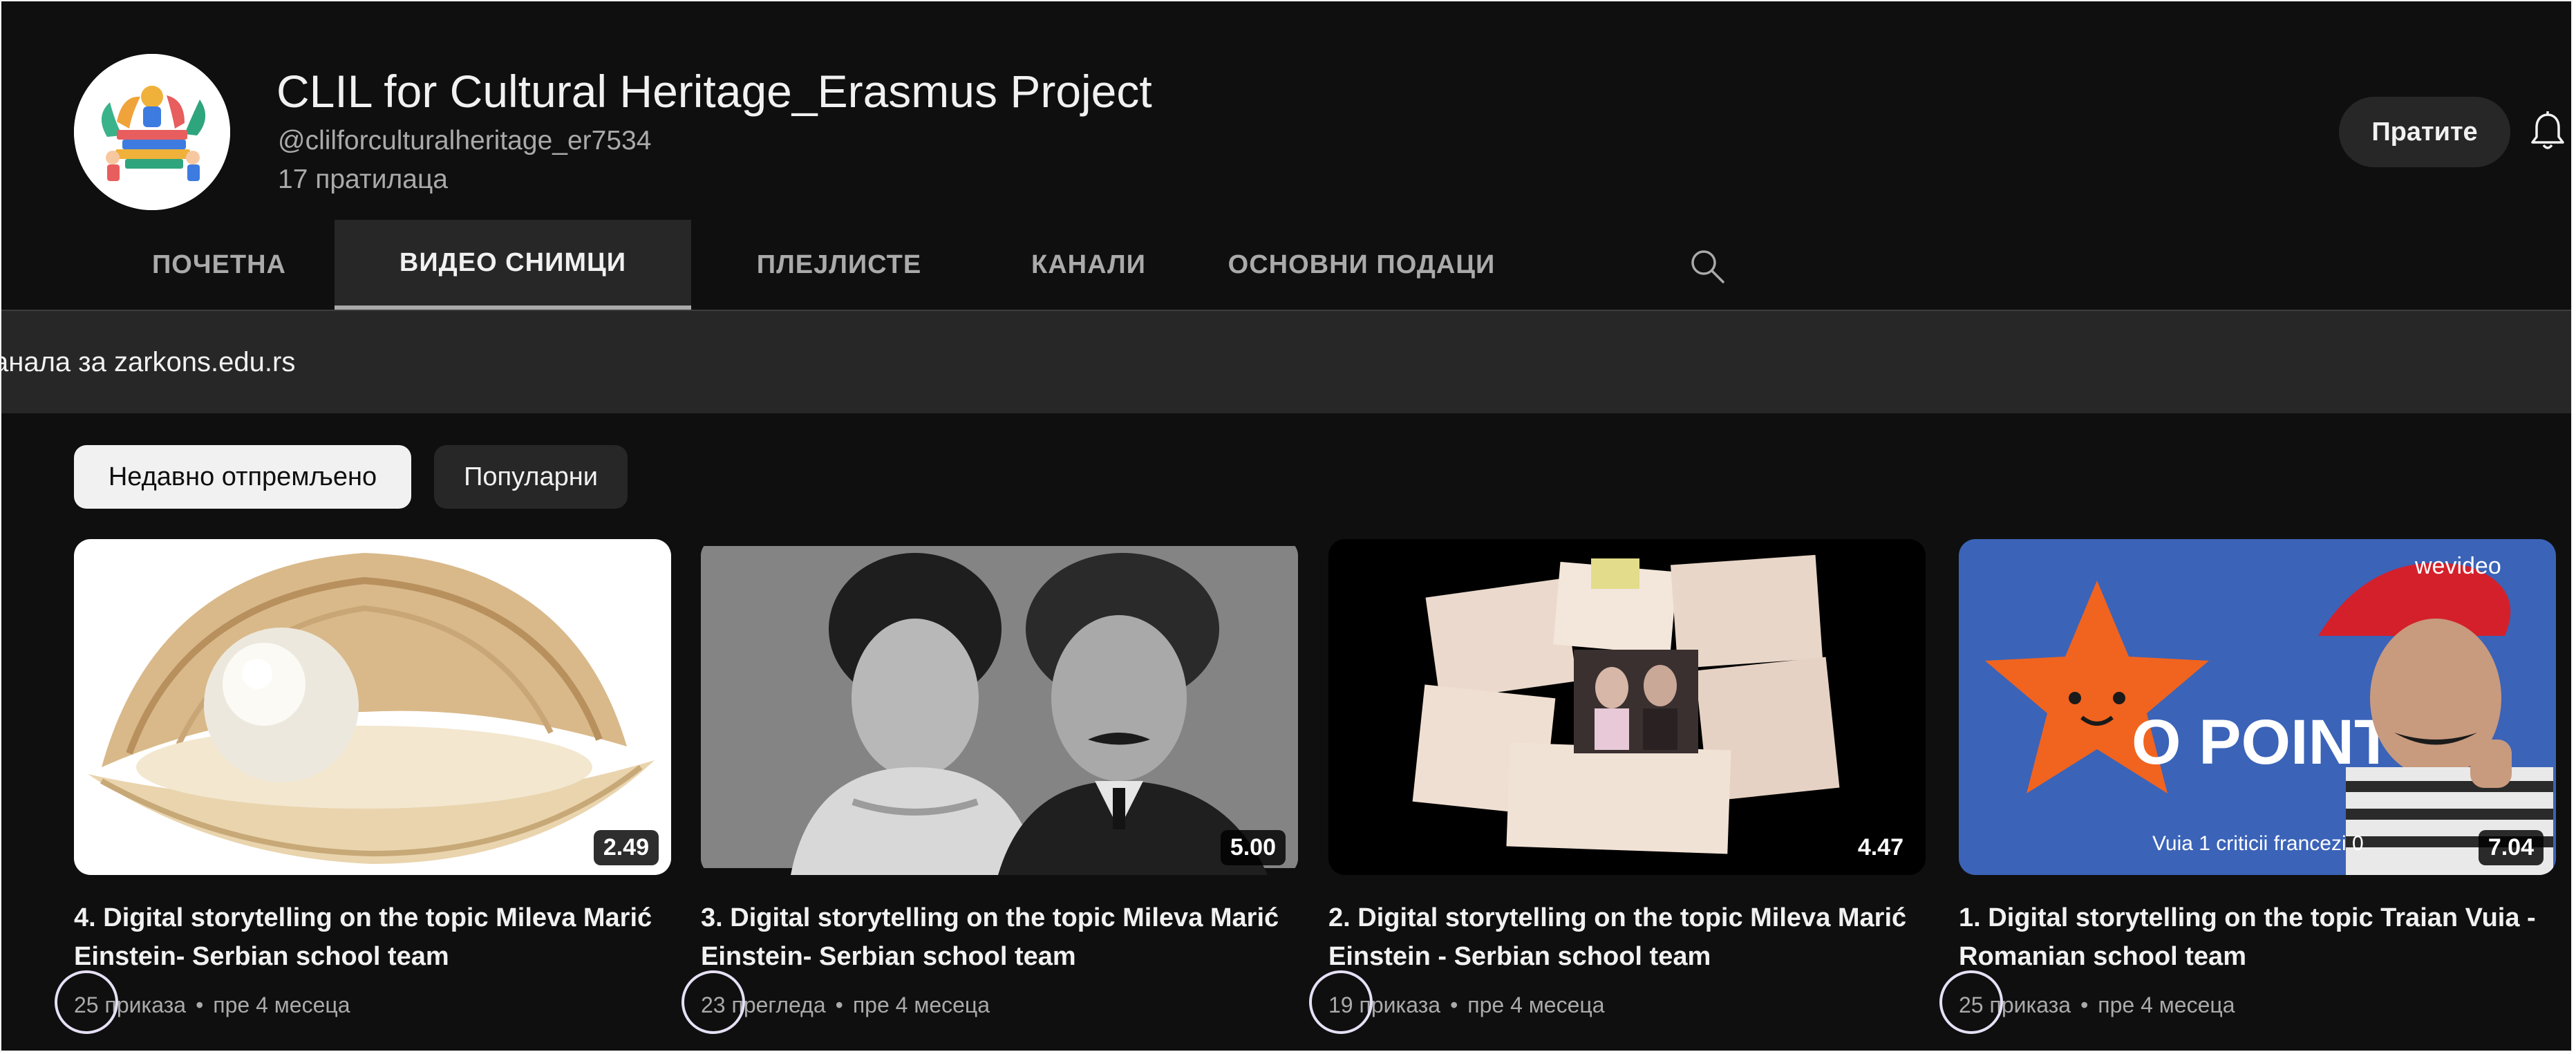 This screenshot has width=2576, height=1054. What do you see at coordinates (2511, 847) in the screenshot?
I see `video-duration: 7.04` at bounding box center [2511, 847].